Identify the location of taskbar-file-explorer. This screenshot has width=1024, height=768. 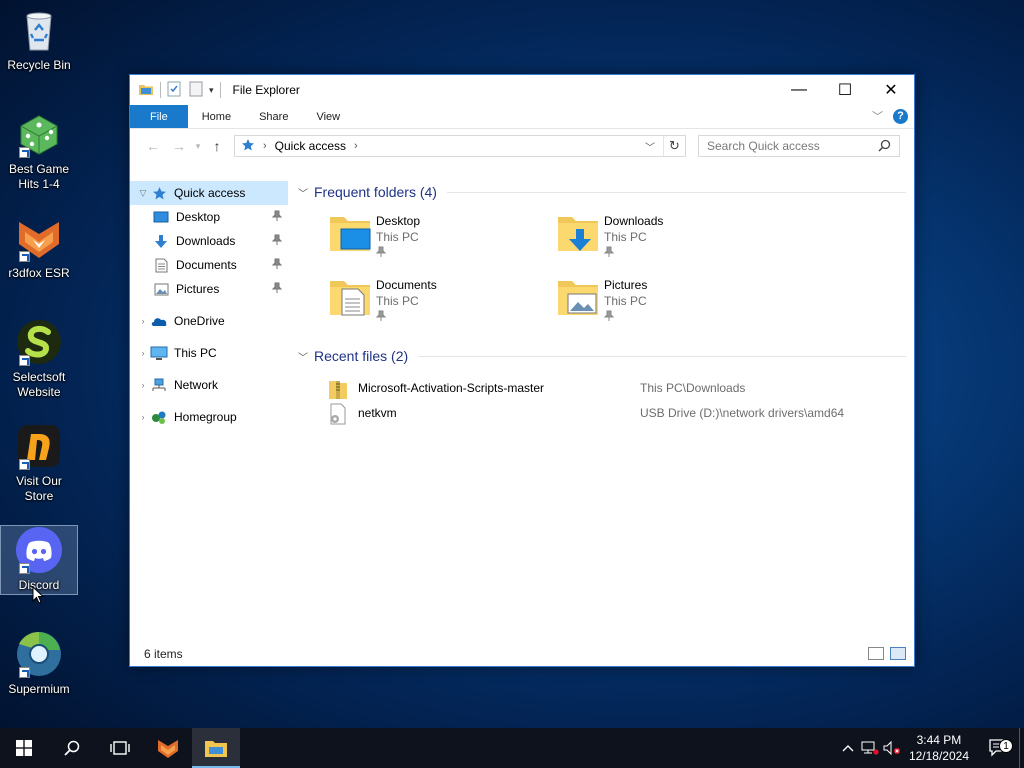
(216, 748).